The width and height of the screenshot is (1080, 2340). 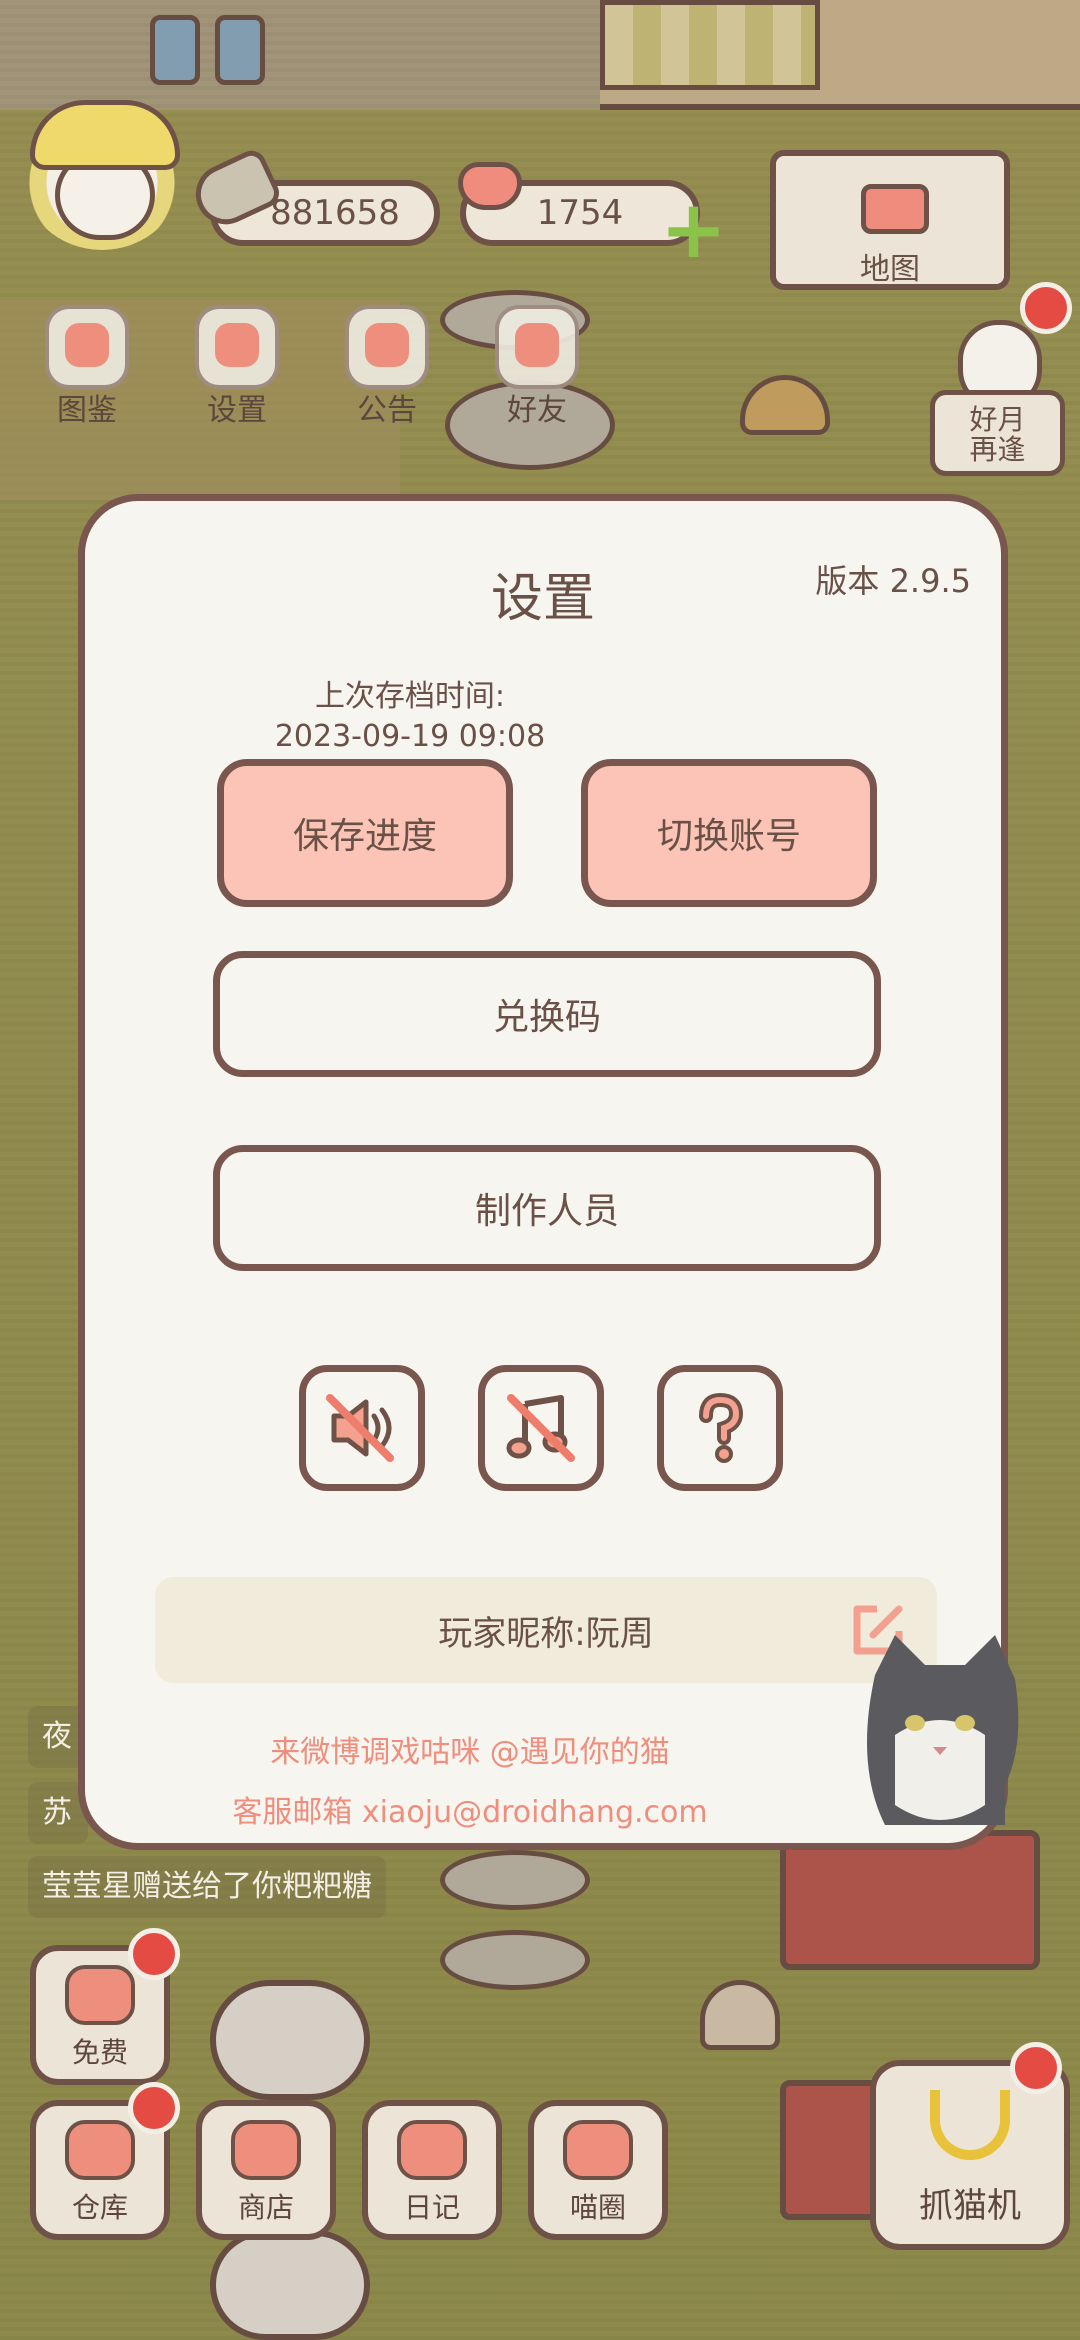 What do you see at coordinates (729, 833) in the screenshot?
I see `switch-account-button: 切换账号` at bounding box center [729, 833].